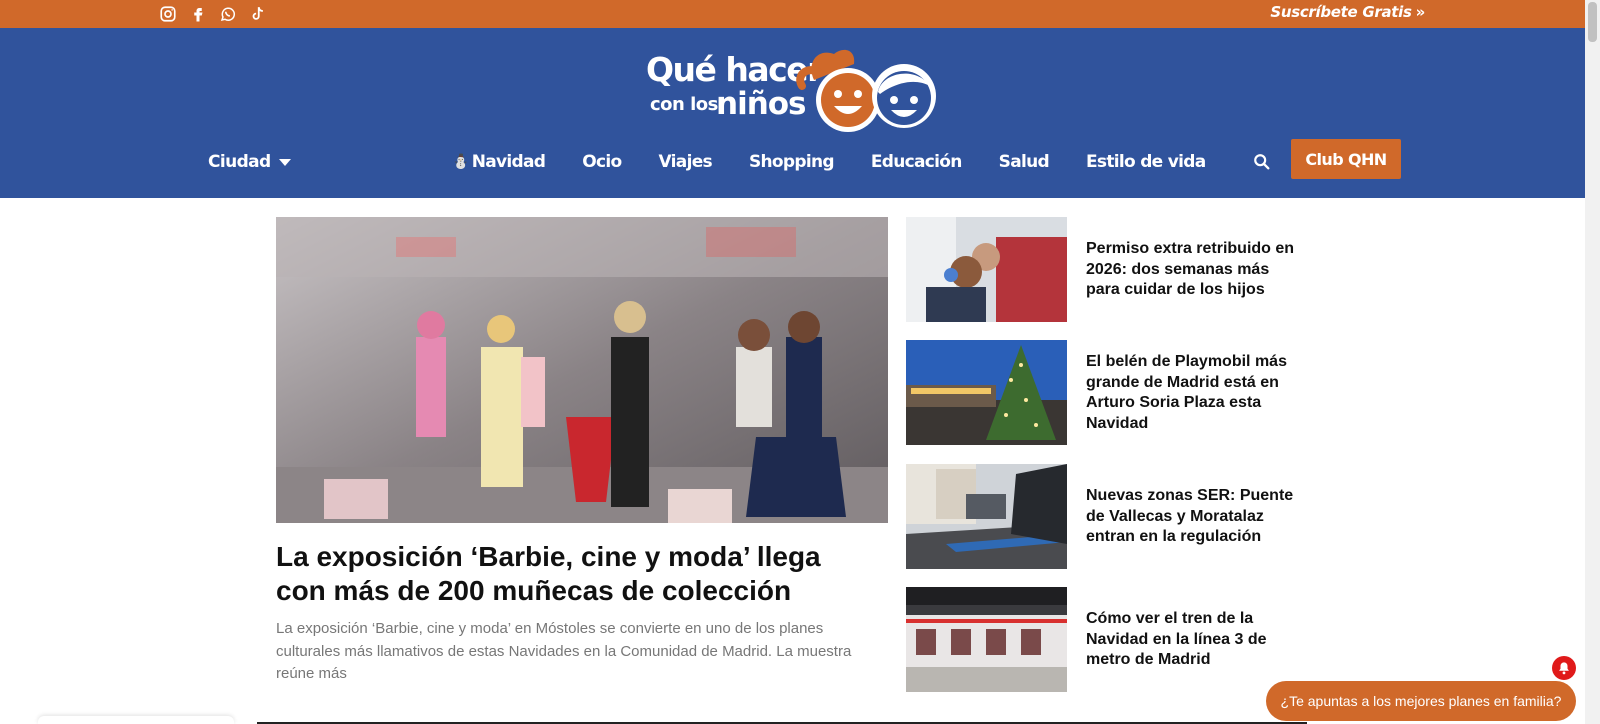 This screenshot has width=1600, height=724. I want to click on nav-item-viajes: Viajes, so click(685, 162).